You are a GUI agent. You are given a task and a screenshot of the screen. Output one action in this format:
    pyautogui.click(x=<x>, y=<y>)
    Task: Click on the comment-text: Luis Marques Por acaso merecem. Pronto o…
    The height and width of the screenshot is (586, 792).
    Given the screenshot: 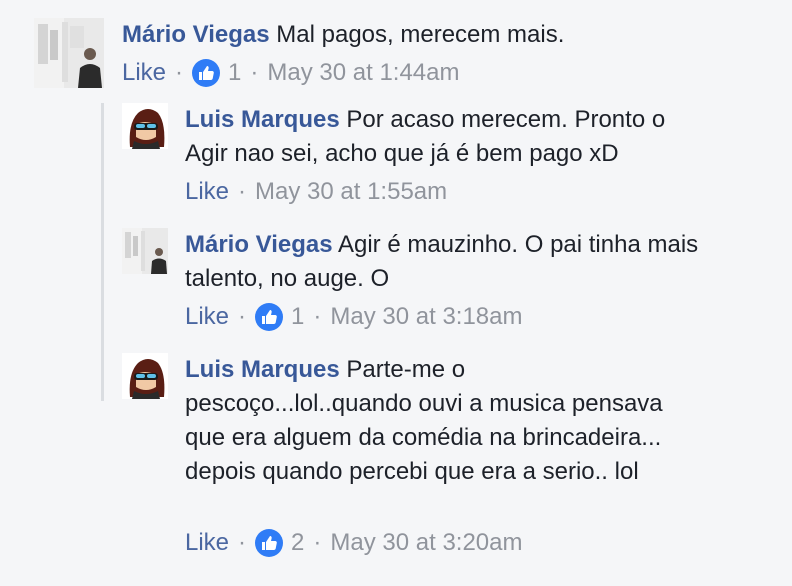 What is the action you would take?
    pyautogui.click(x=445, y=137)
    